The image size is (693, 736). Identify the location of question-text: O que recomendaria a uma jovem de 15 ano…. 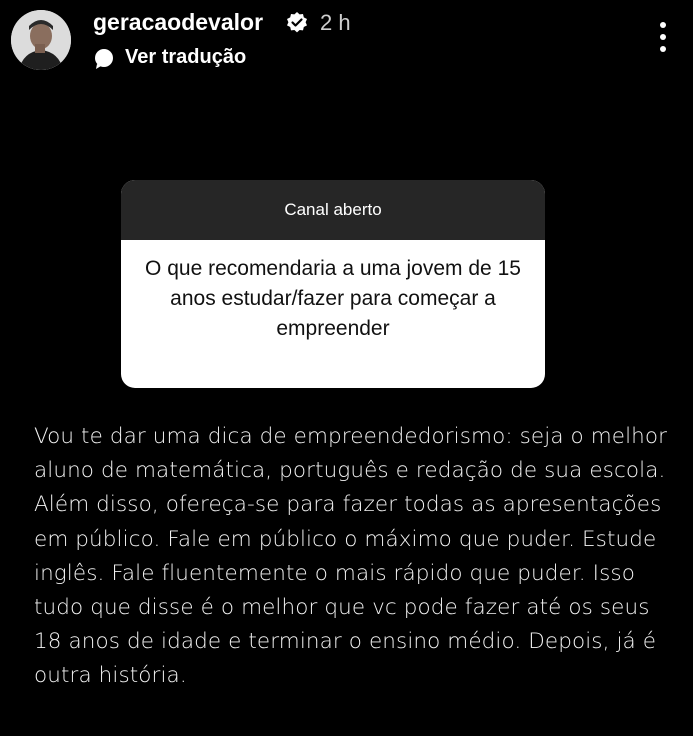
(333, 298).